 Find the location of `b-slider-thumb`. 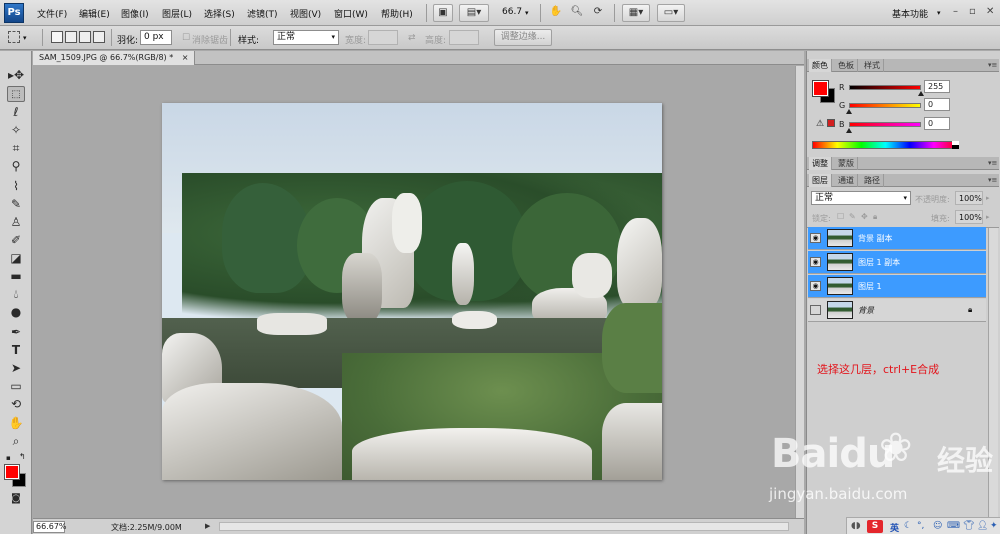

b-slider-thumb is located at coordinates (849, 130).